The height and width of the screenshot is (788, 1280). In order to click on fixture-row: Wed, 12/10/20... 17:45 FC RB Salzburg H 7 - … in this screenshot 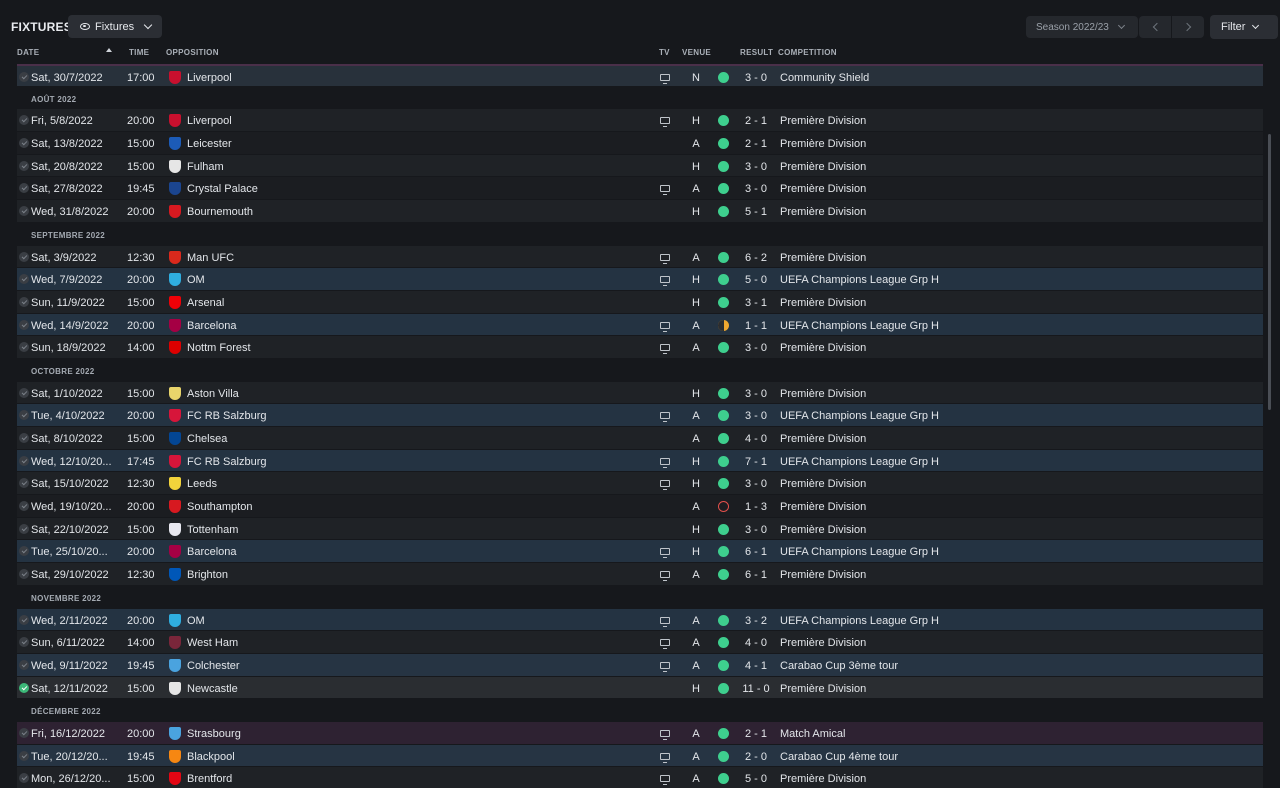, I will do `click(640, 461)`.